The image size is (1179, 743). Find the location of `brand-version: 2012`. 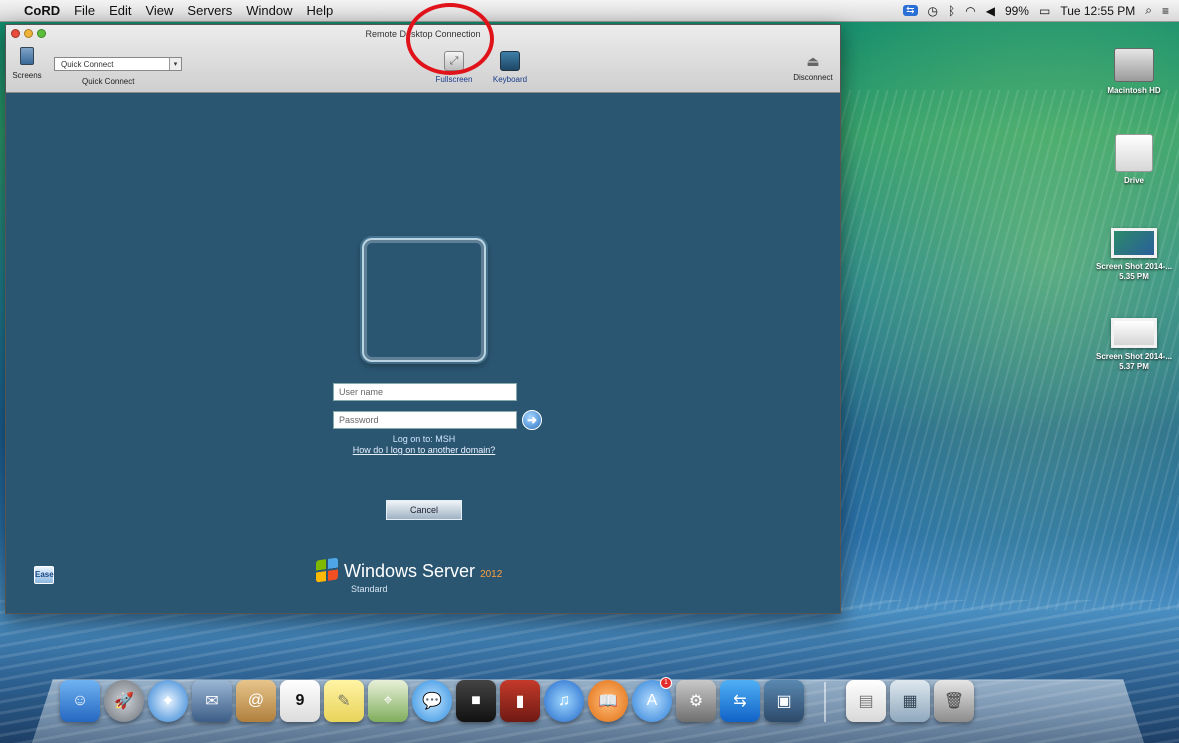

brand-version: 2012 is located at coordinates (491, 574).